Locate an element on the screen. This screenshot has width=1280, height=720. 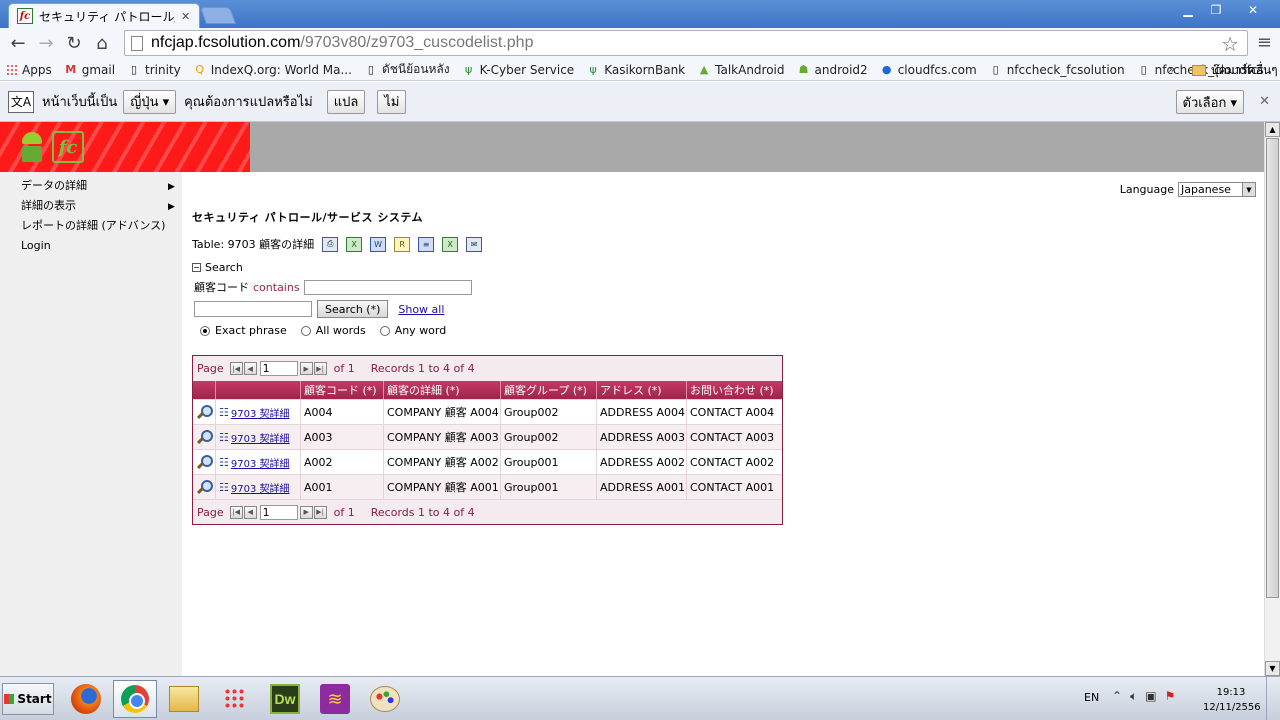
bookmark-nfccheck-fcsolution: ▯ nfccheck_fcsolution is located at coordinates (1057, 70).